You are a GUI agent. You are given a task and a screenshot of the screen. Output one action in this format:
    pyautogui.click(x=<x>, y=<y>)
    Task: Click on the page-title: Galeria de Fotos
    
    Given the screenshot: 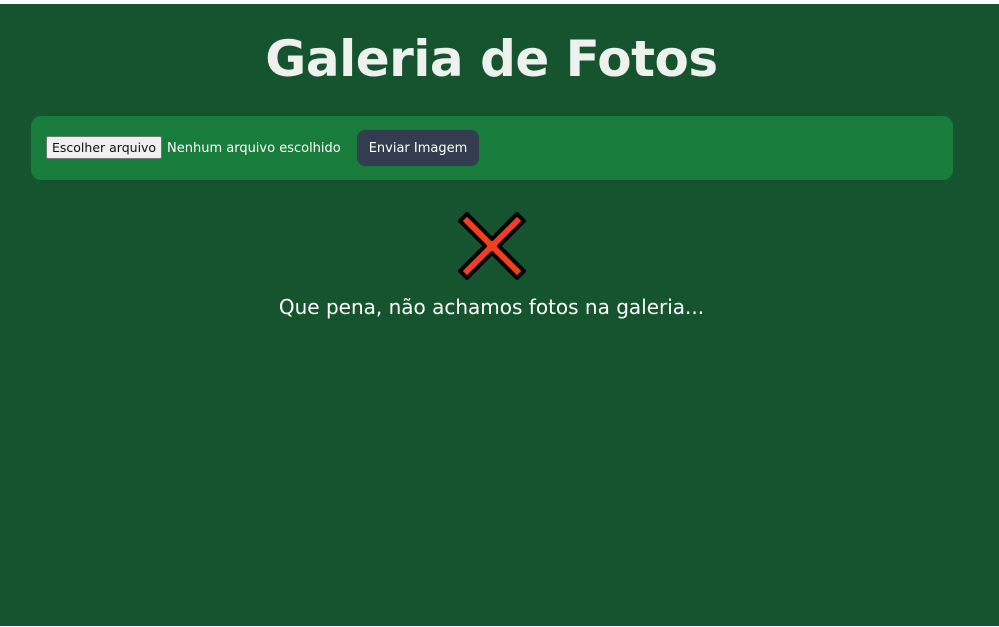 What is the action you would take?
    pyautogui.click(x=491, y=59)
    